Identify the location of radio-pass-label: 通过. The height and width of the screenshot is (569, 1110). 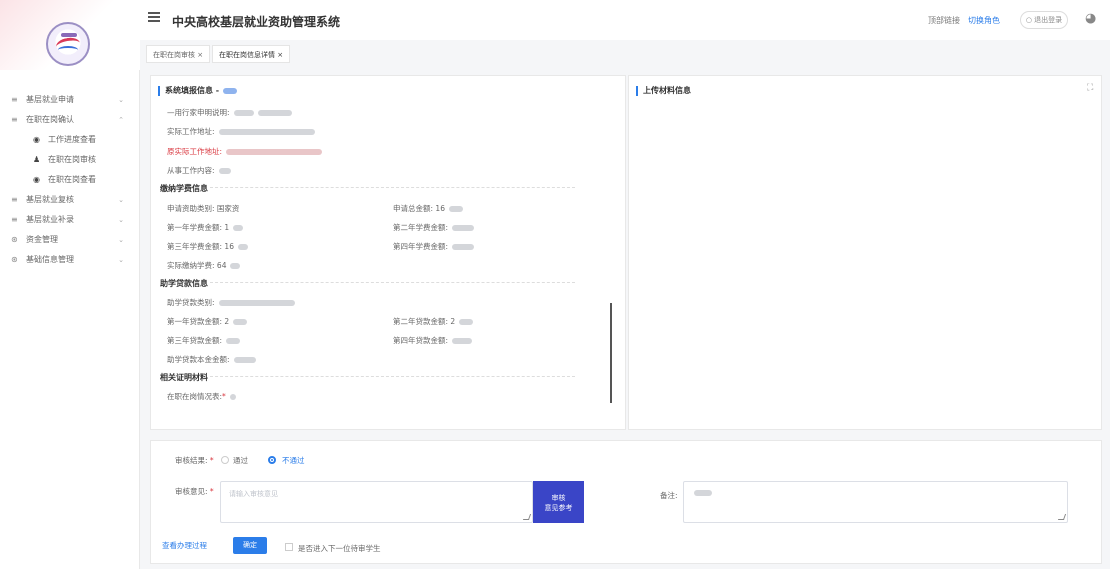
(240, 460).